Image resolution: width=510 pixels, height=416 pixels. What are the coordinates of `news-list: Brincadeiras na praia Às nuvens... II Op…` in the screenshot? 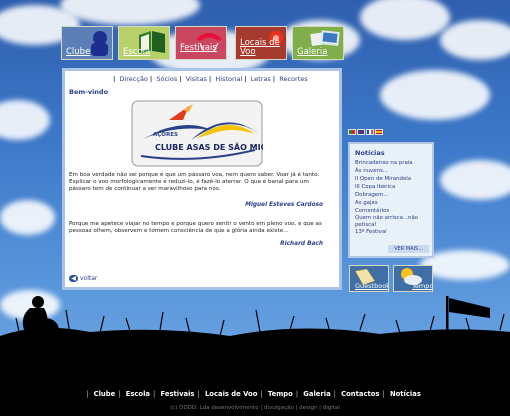 It's located at (393, 197).